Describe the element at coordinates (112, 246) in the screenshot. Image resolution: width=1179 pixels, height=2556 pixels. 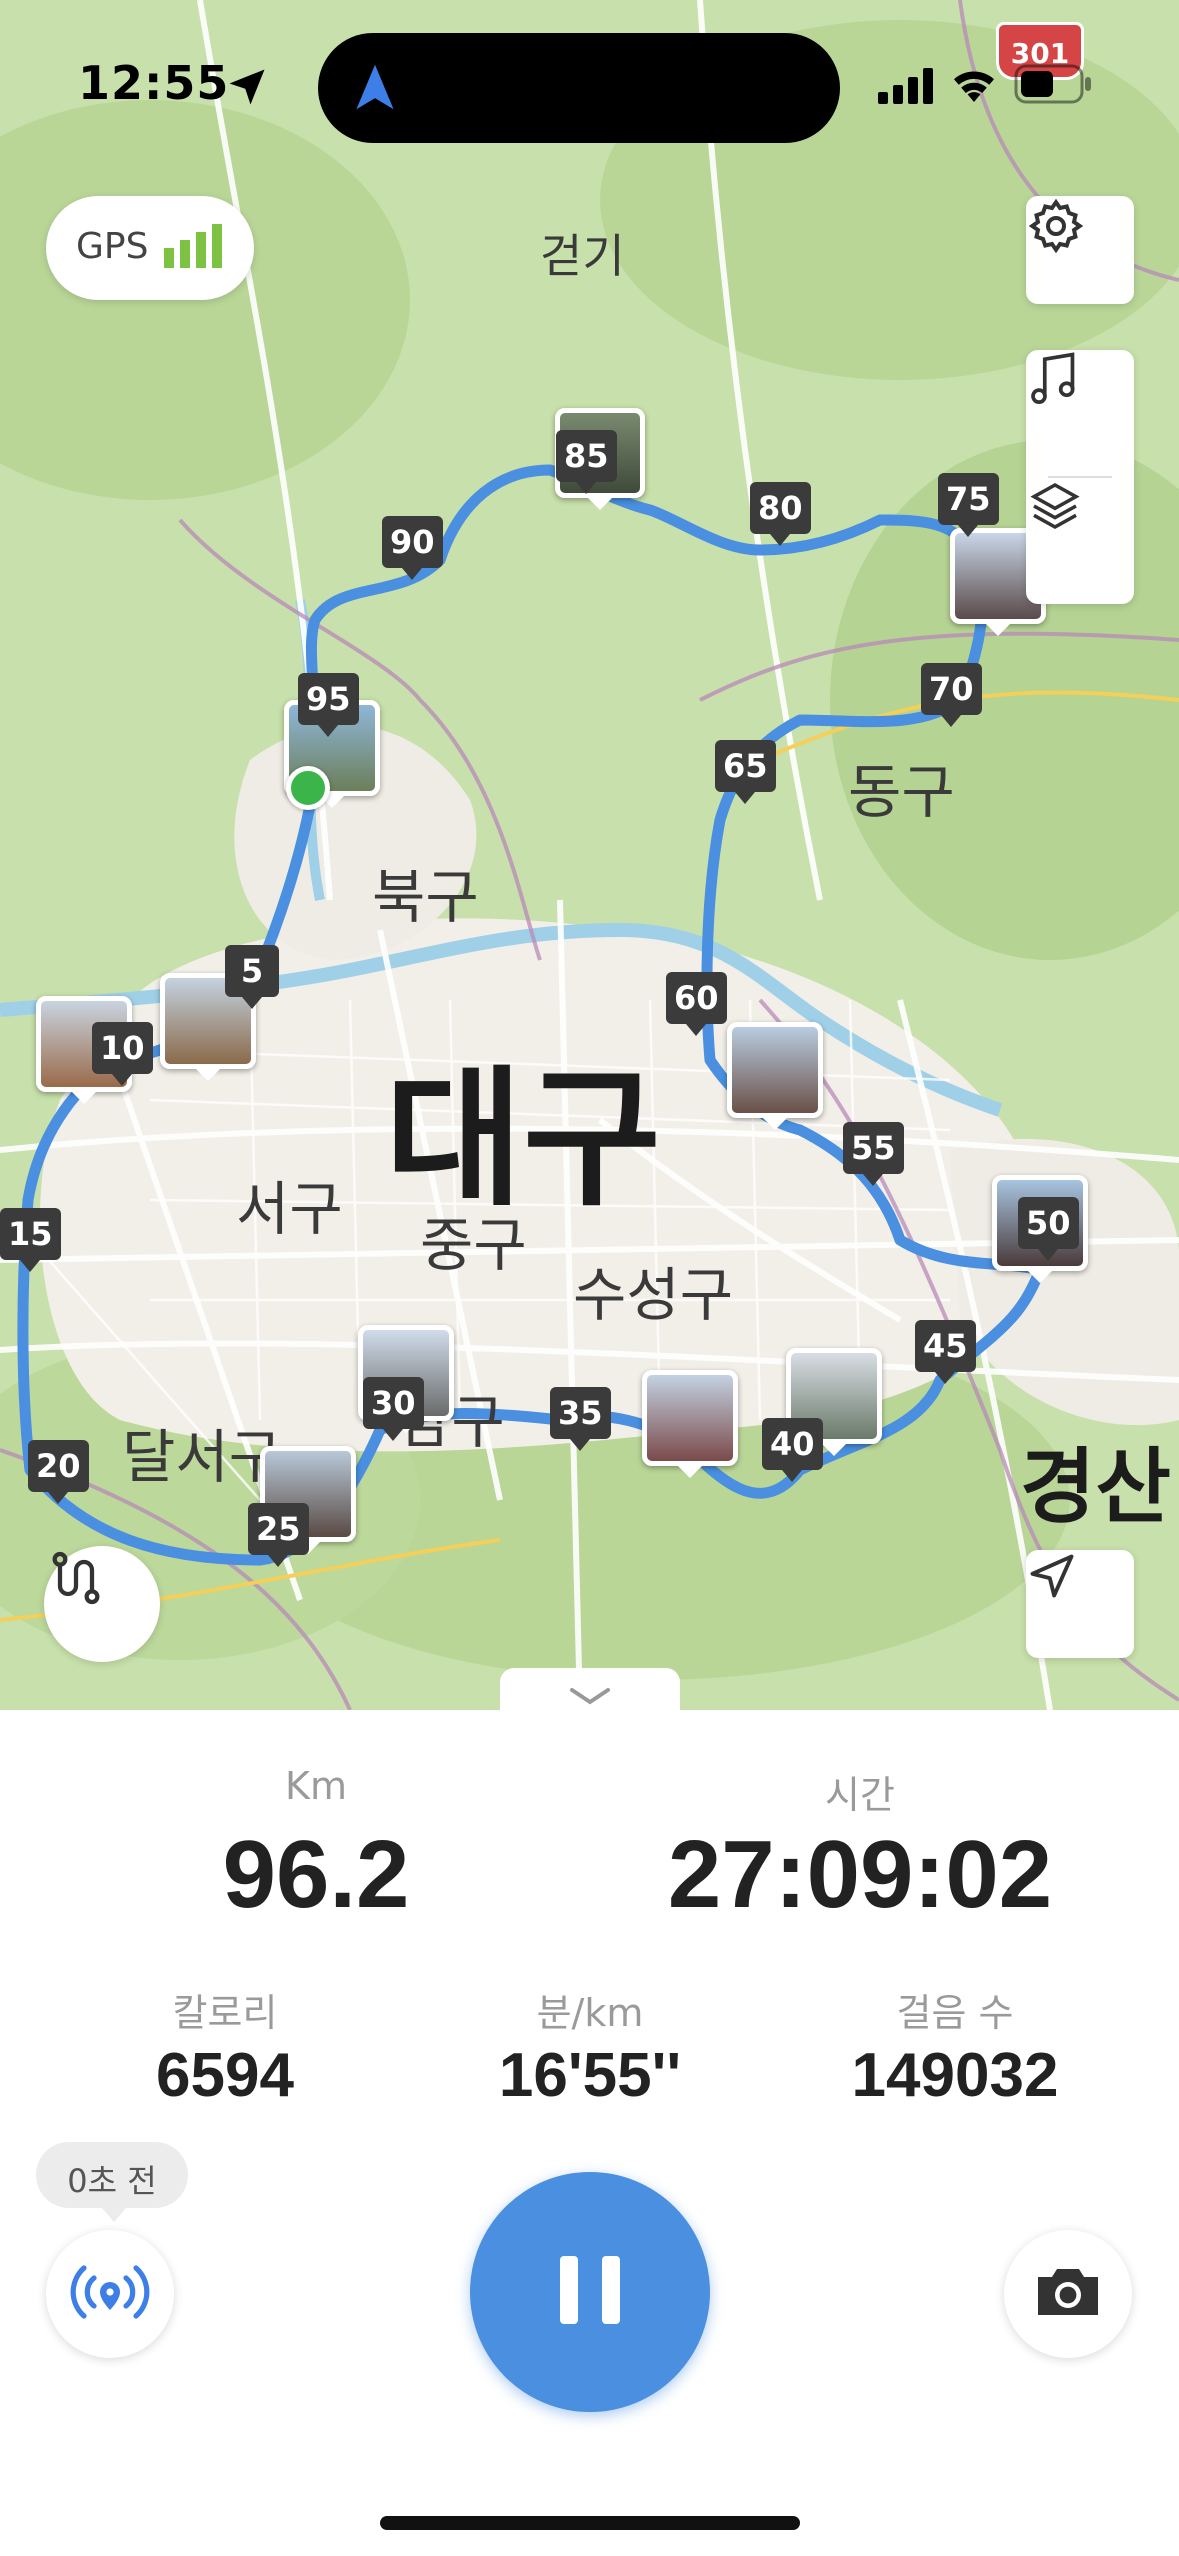
I see `gps-label: GPS` at that location.